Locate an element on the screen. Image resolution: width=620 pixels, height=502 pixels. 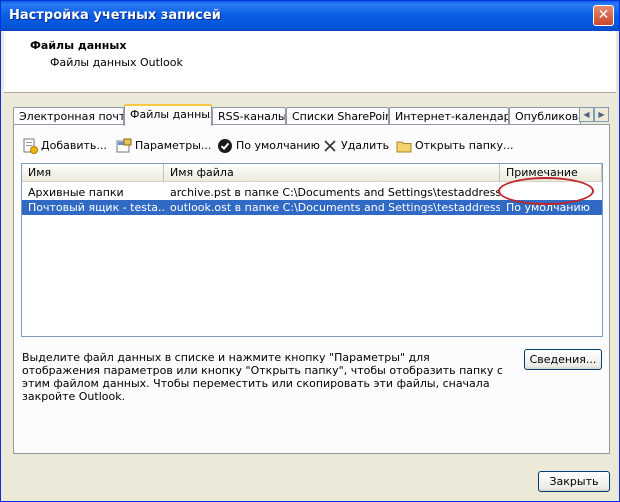
row-name: Архивные папки is located at coordinates (76, 192).